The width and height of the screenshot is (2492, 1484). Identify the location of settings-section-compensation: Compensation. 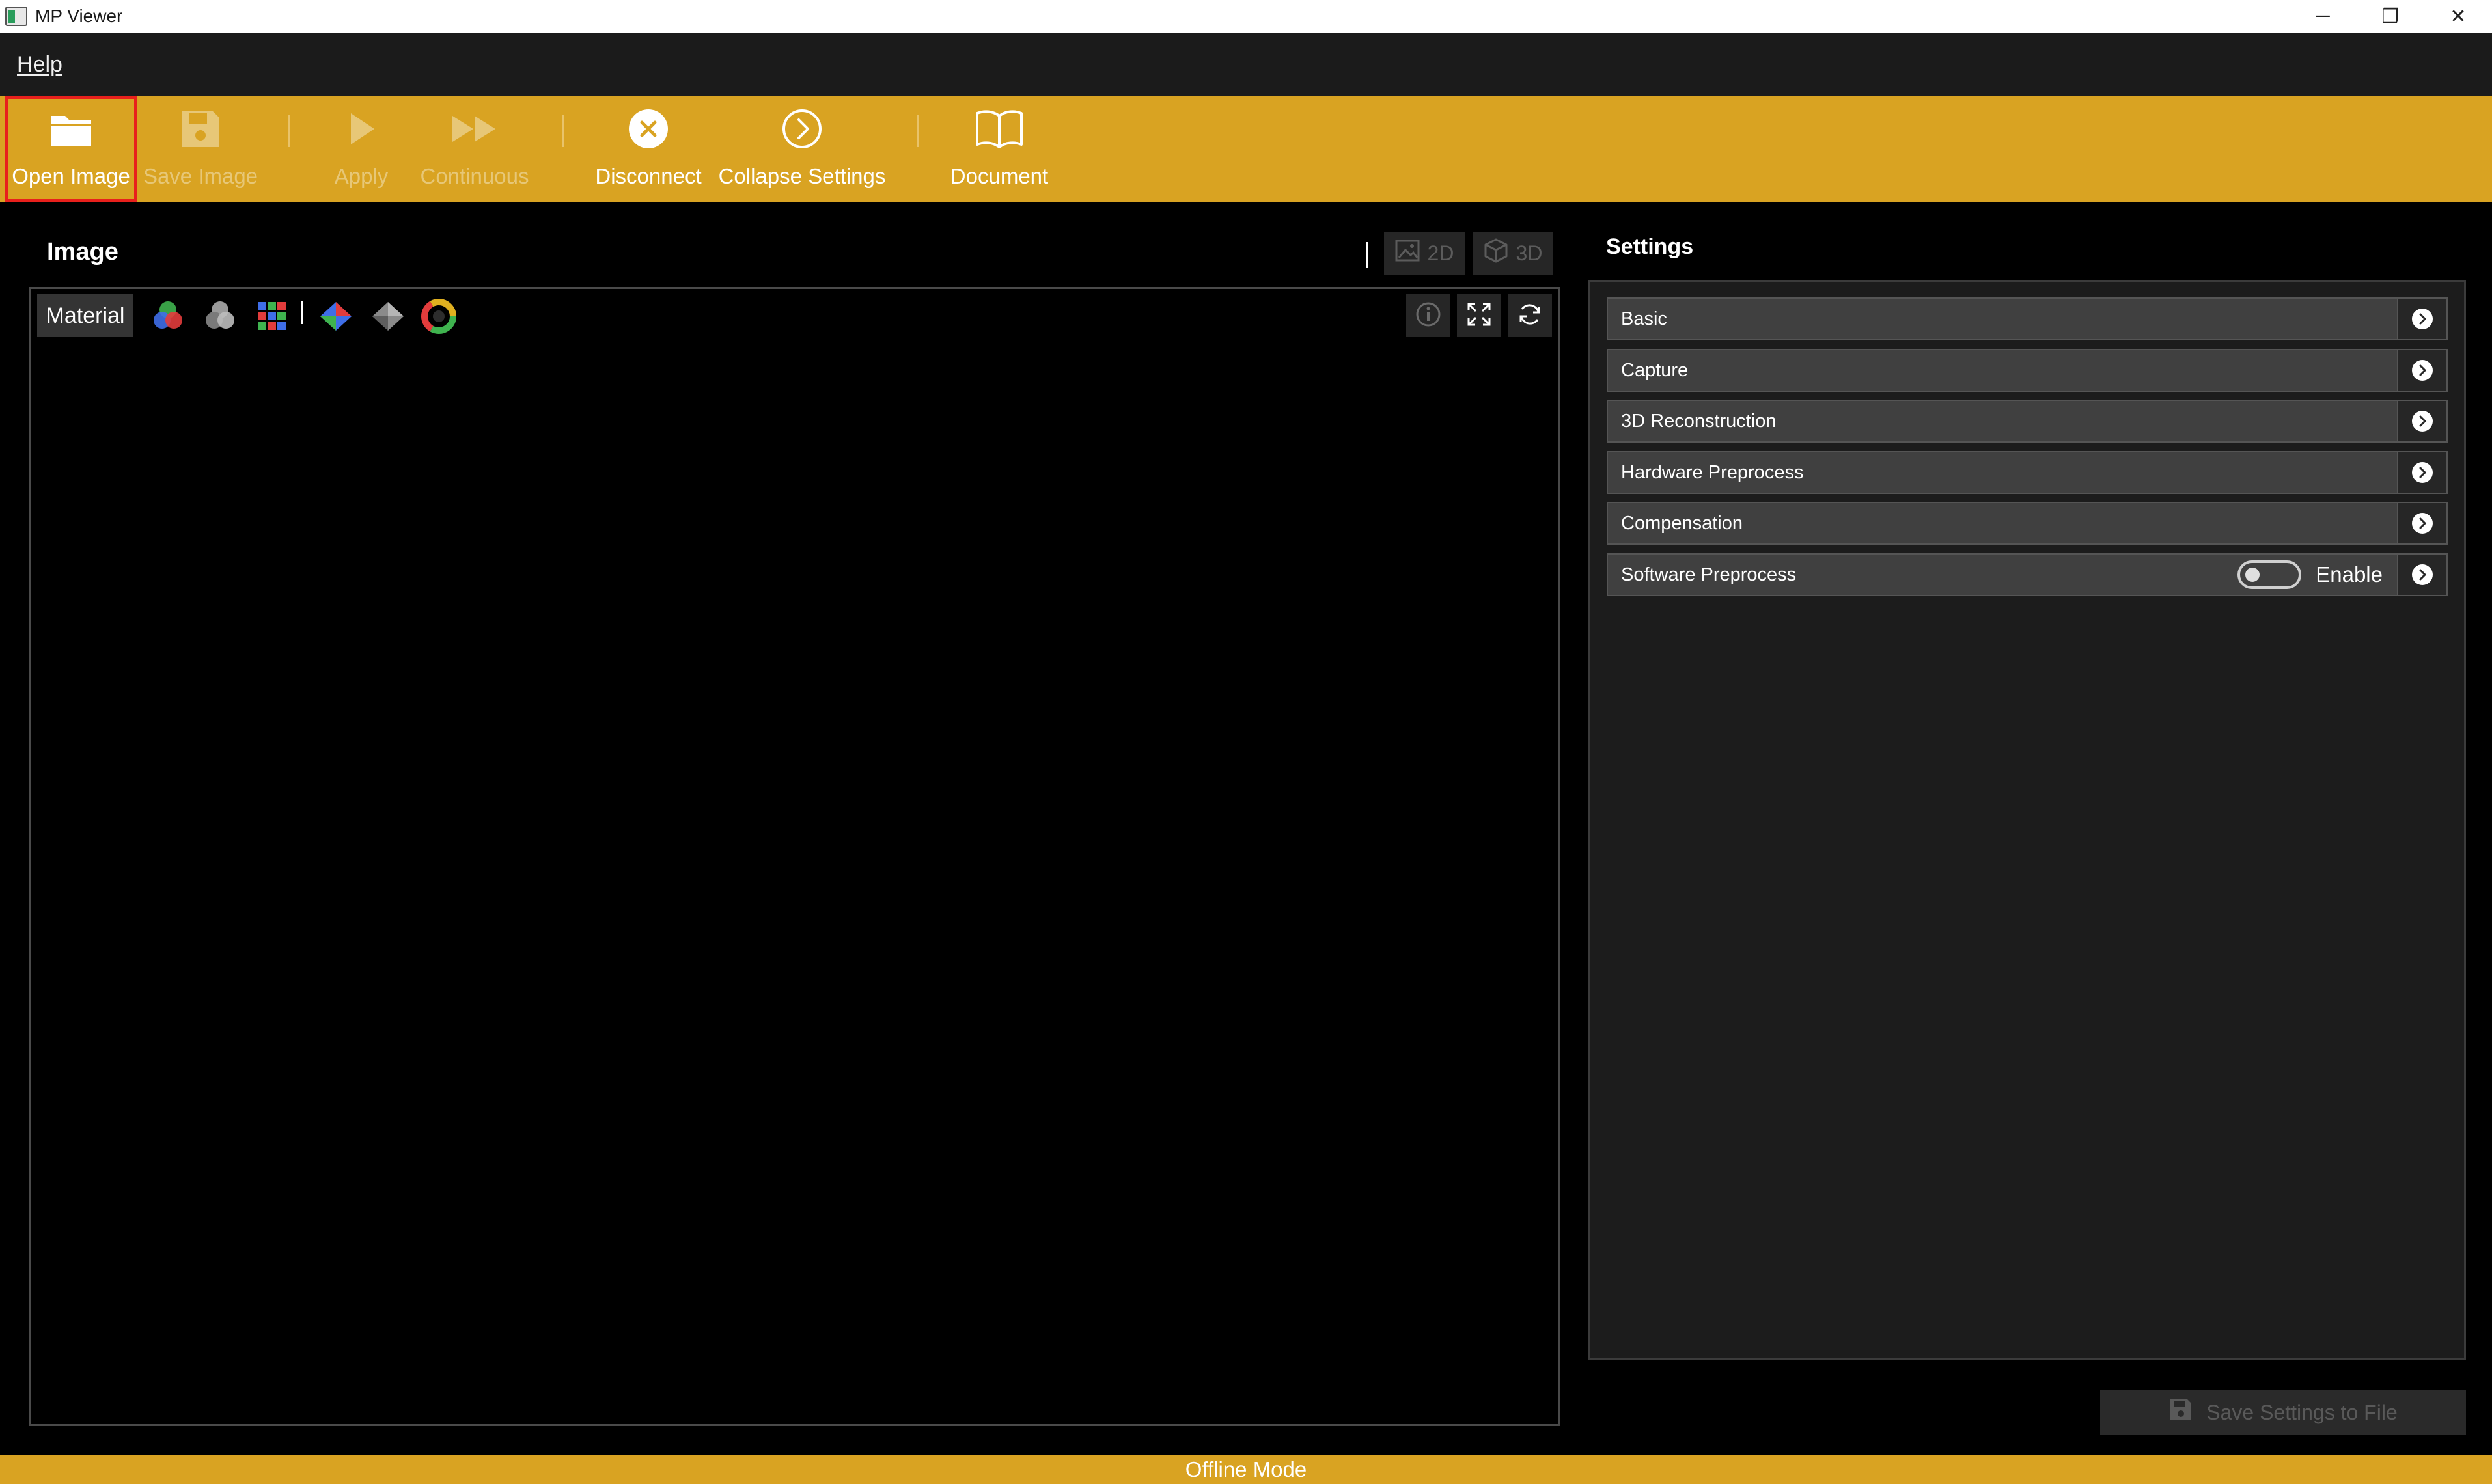
(2027, 523).